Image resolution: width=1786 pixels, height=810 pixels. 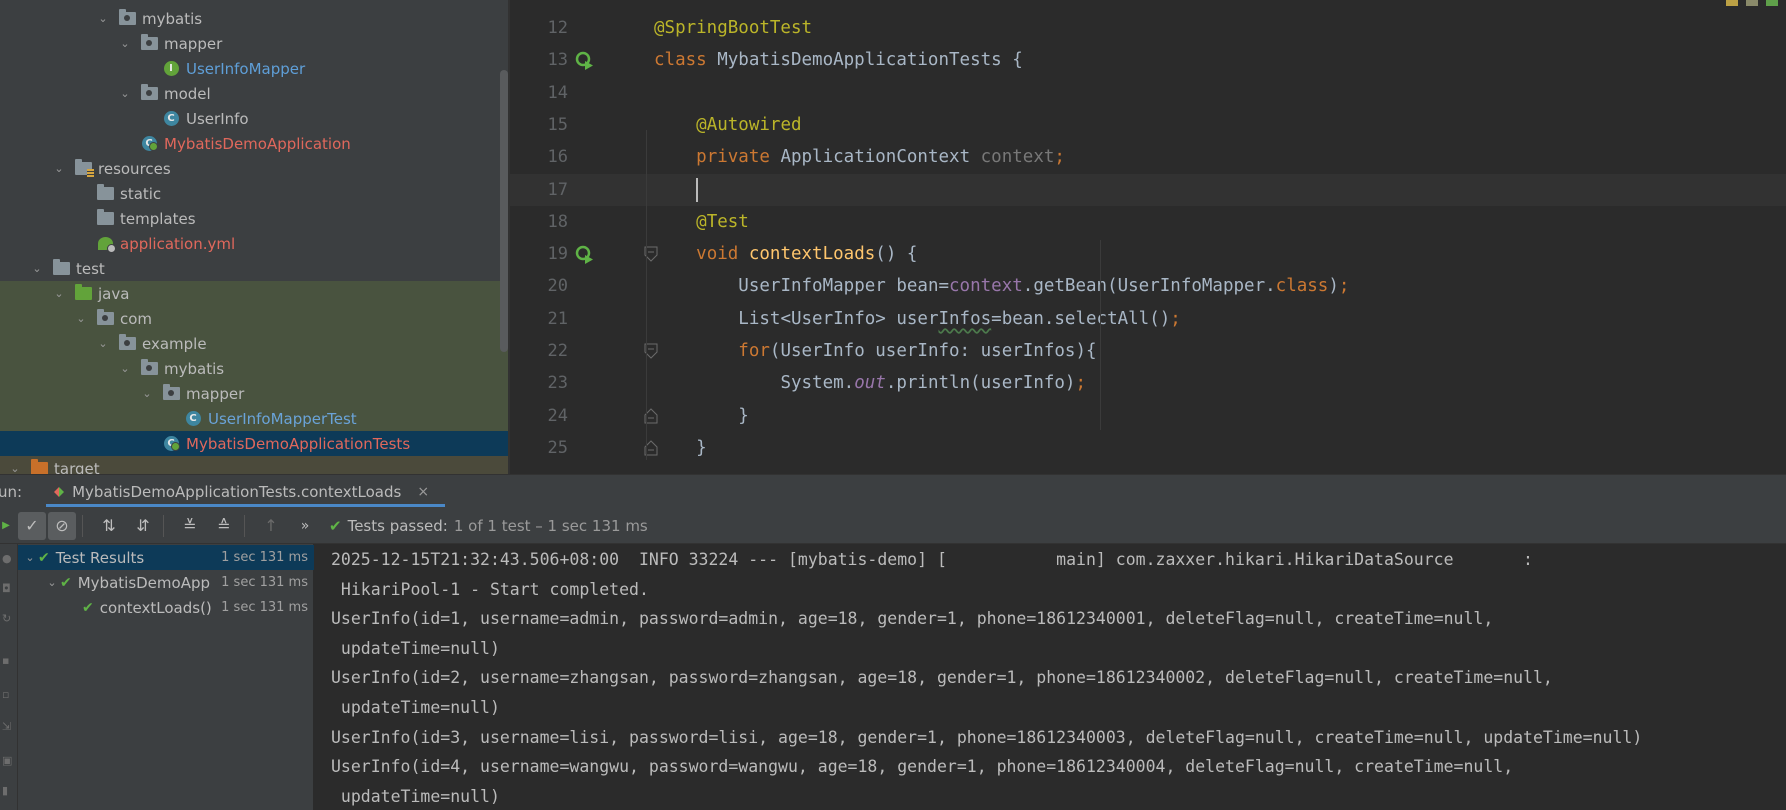 I want to click on test-tree-item: ⌄ ✔ Test Results 1 sec 131 ms, so click(x=166, y=557).